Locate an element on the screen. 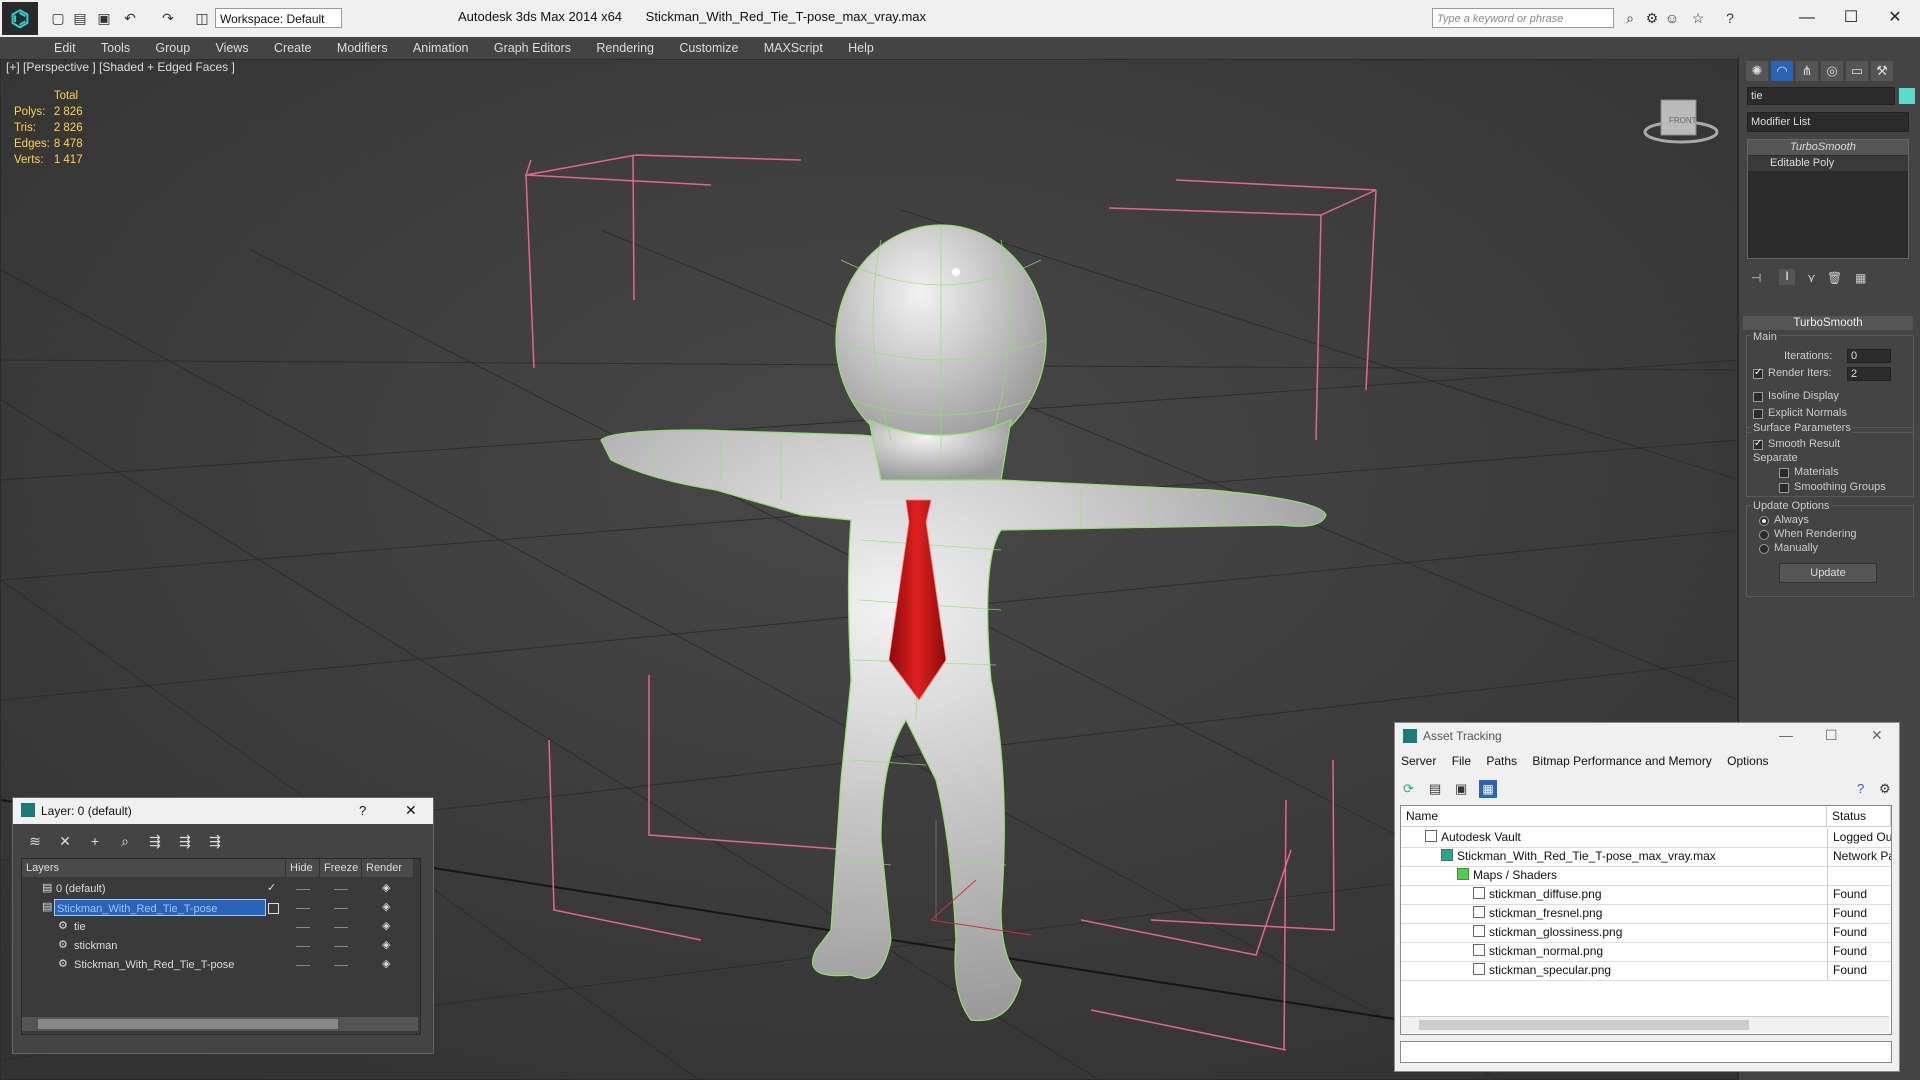 The height and width of the screenshot is (1080, 1920). materials-checkbox is located at coordinates (1784, 473).